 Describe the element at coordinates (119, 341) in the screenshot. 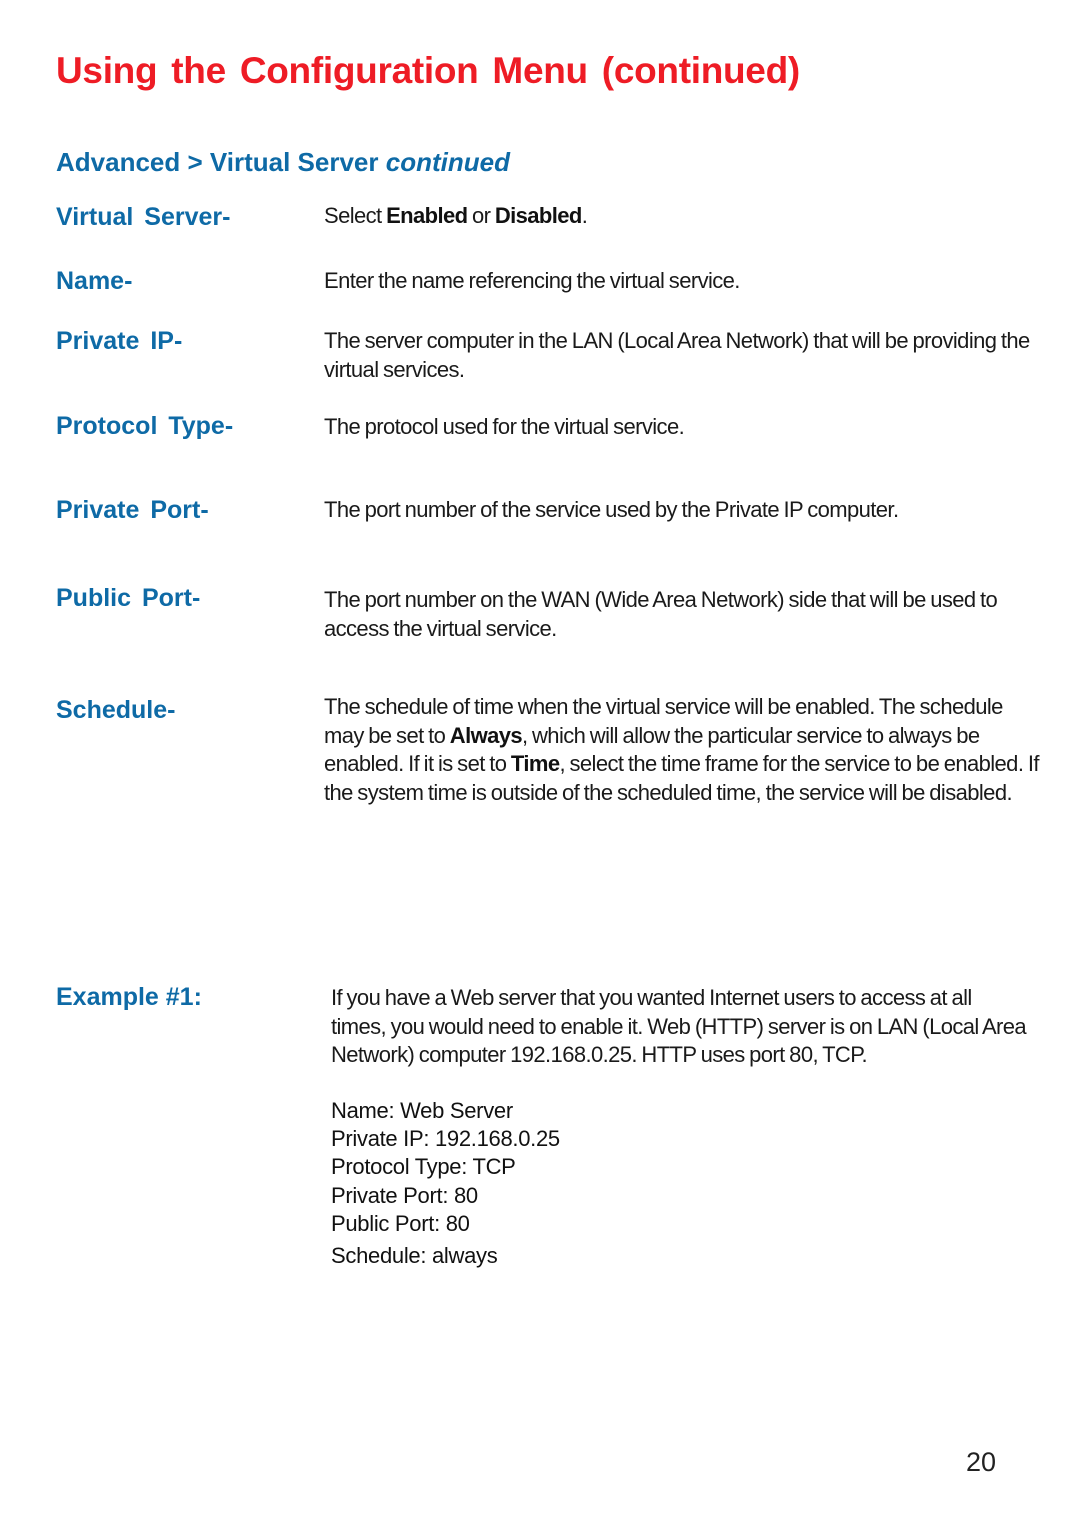

I see `term-private-ip: Private IP-` at that location.